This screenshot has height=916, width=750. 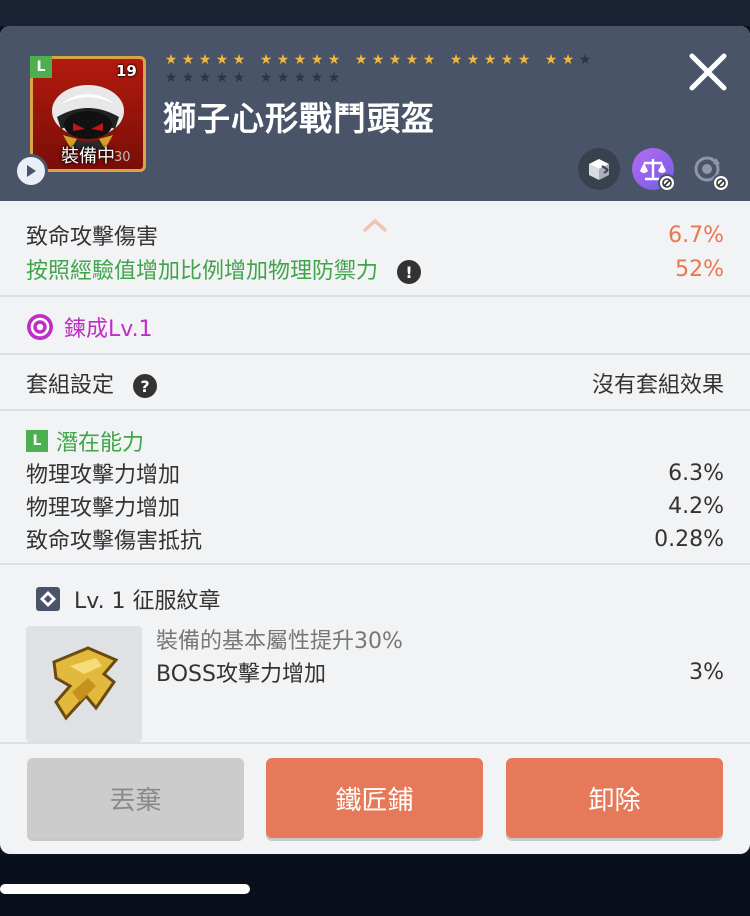 I want to click on stat-row: 致命攻擊傷害 6.7%, so click(x=375, y=235).